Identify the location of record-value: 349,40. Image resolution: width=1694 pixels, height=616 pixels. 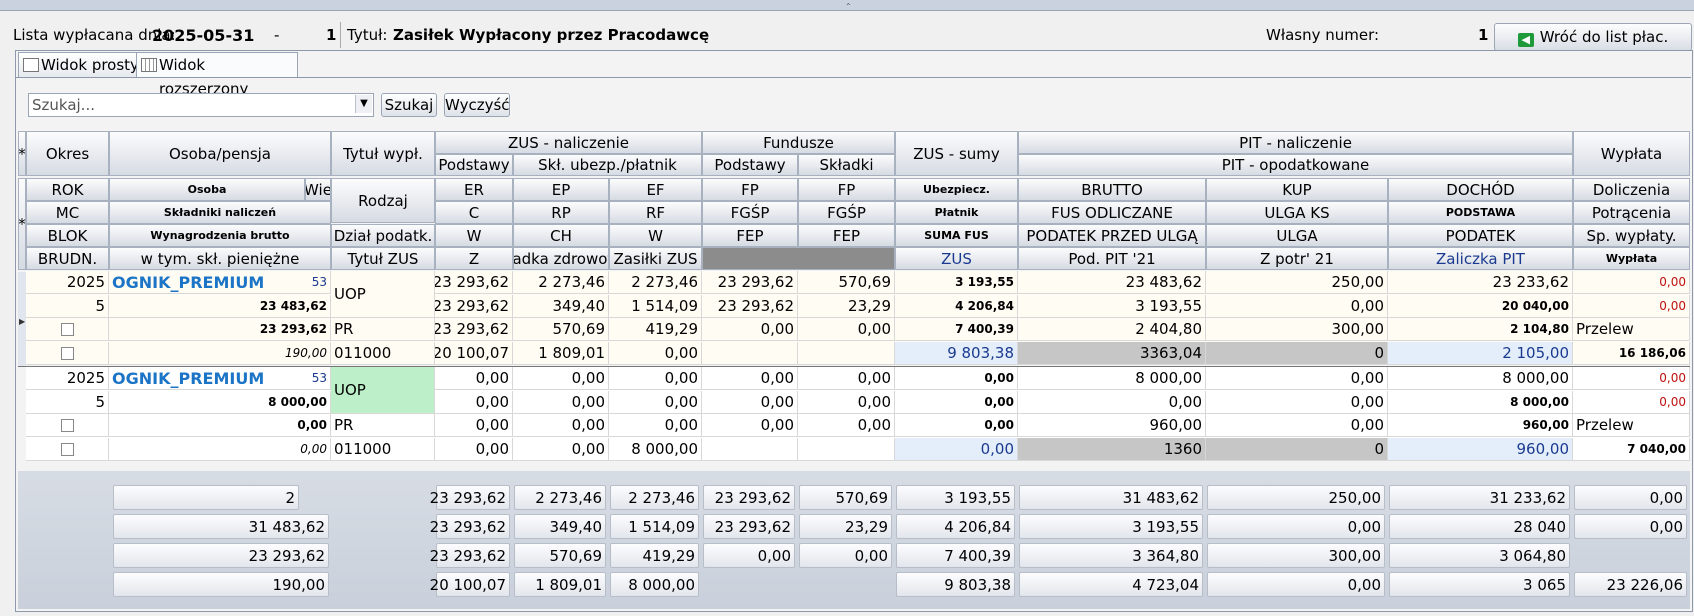
(561, 306).